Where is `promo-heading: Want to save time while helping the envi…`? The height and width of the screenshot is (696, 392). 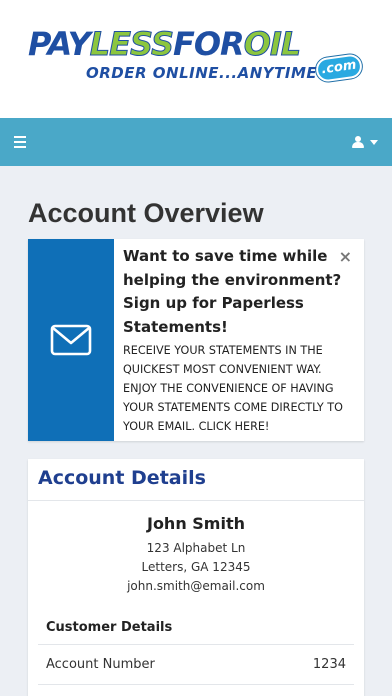
promo-heading: Want to save time while helping the envi… is located at coordinates (232, 291).